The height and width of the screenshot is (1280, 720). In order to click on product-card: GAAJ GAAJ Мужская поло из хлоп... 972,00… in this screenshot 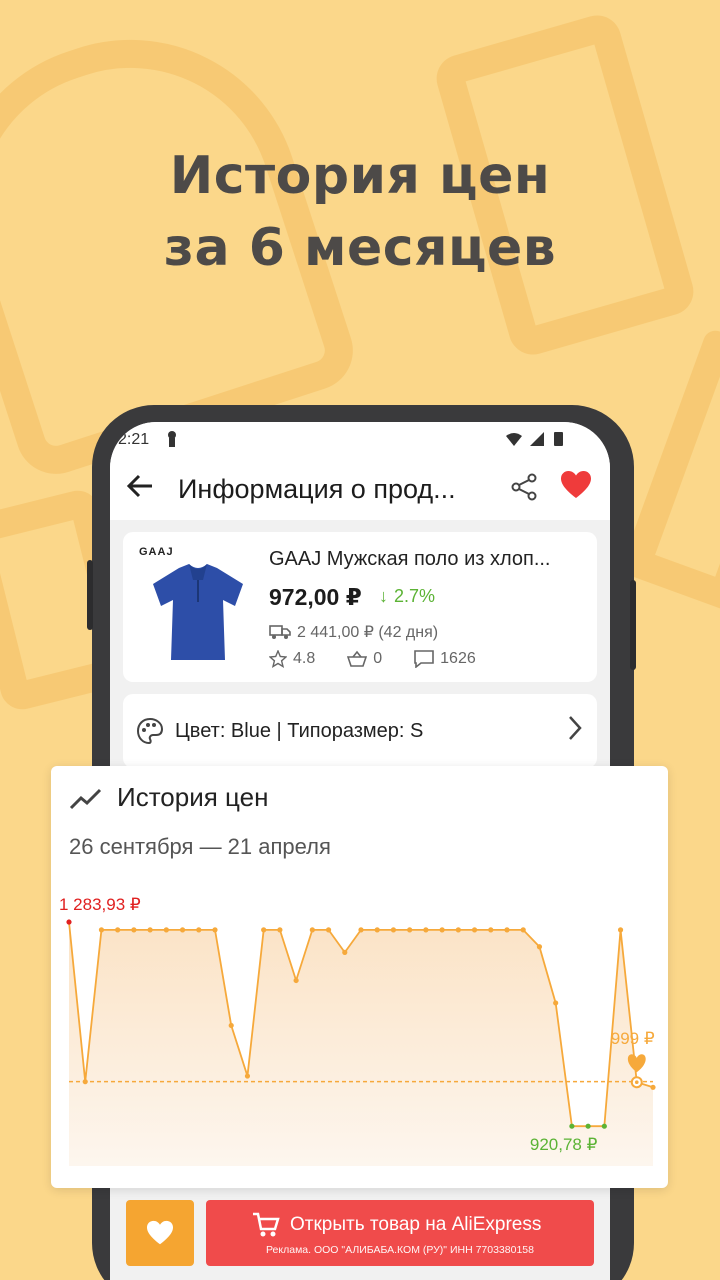, I will do `click(360, 607)`.